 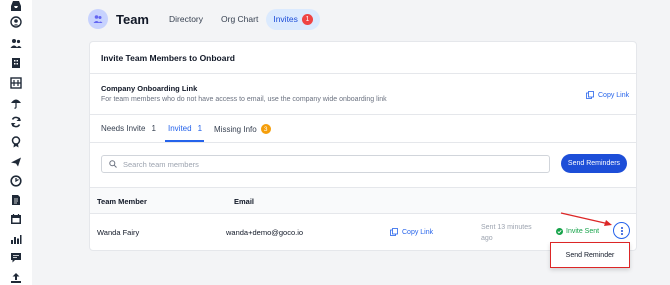 I want to click on sidebar, so click(x=16, y=142).